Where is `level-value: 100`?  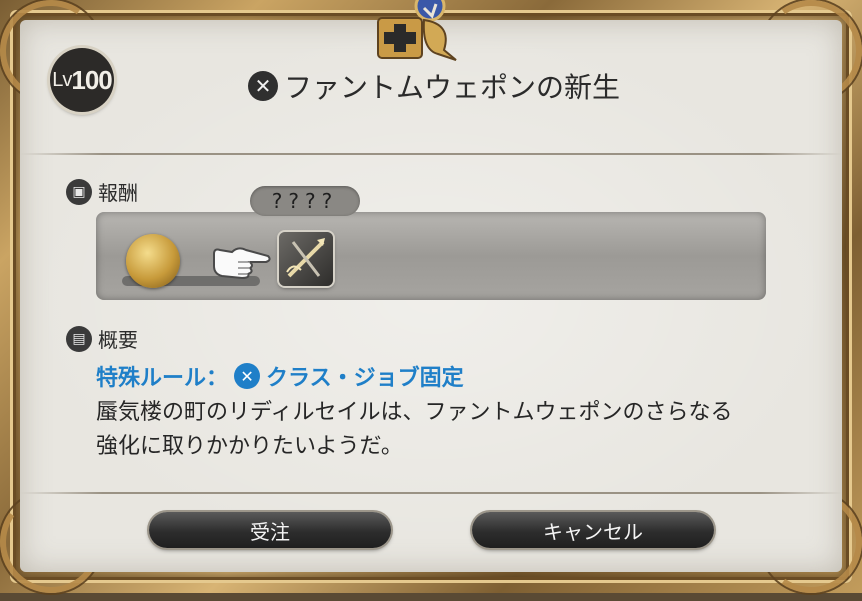
level-value: 100 is located at coordinates (91, 79).